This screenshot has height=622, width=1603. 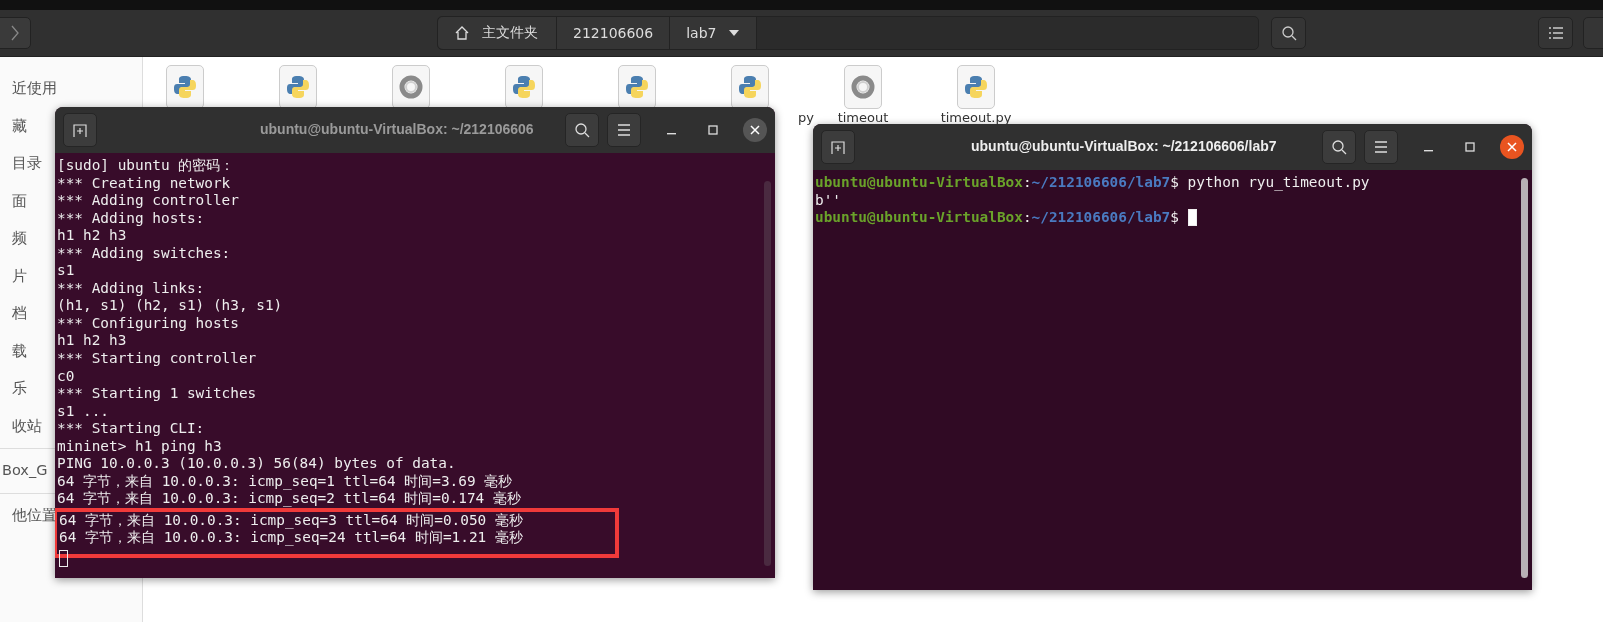 What do you see at coordinates (27, 426) in the screenshot?
I see `sidebar-item: 收站` at bounding box center [27, 426].